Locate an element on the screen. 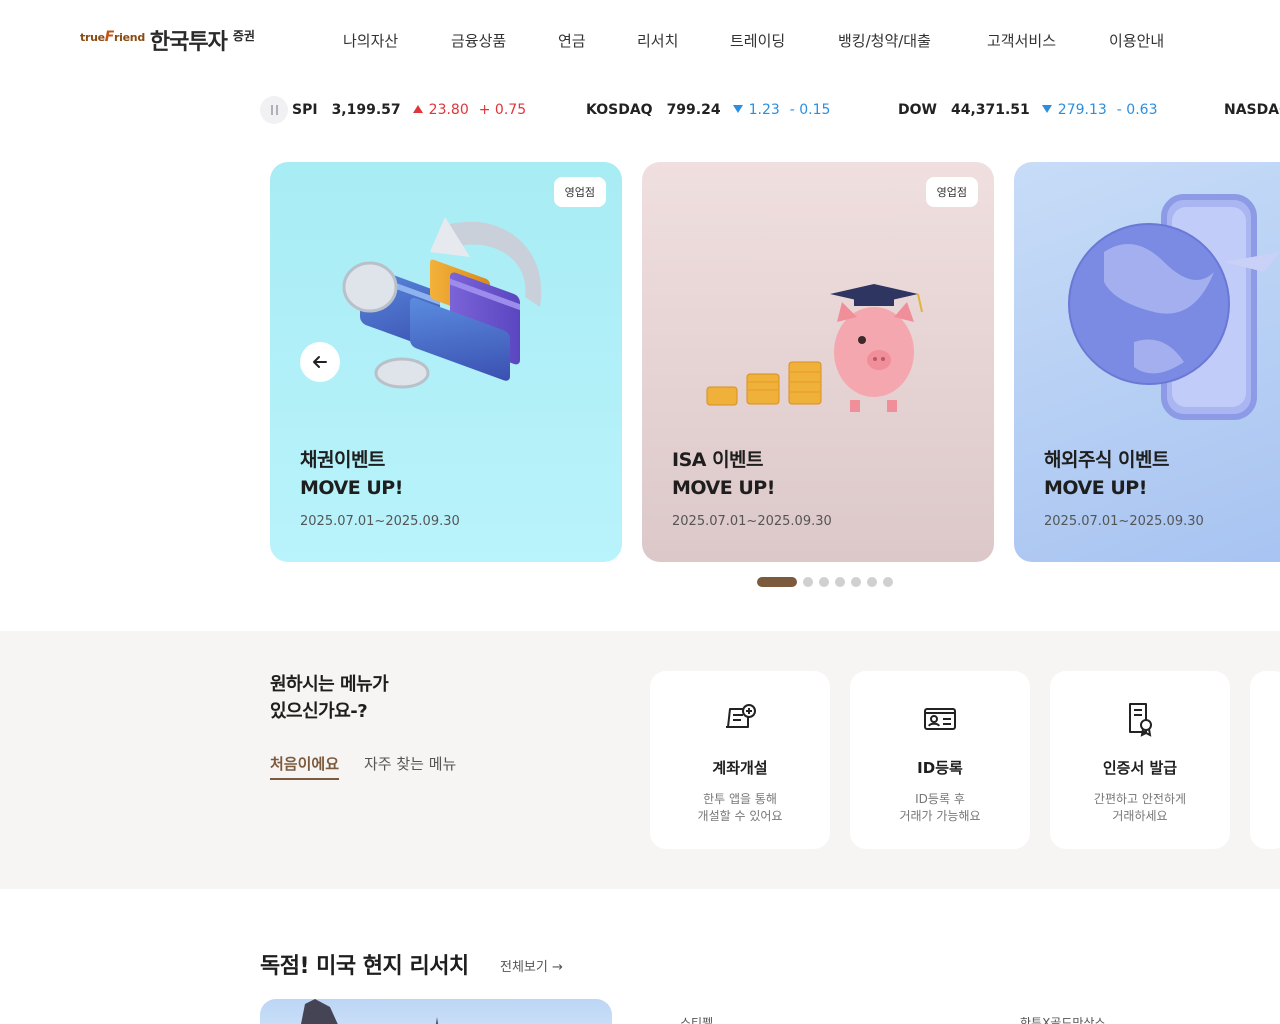  id-card-icon is located at coordinates (940, 719).